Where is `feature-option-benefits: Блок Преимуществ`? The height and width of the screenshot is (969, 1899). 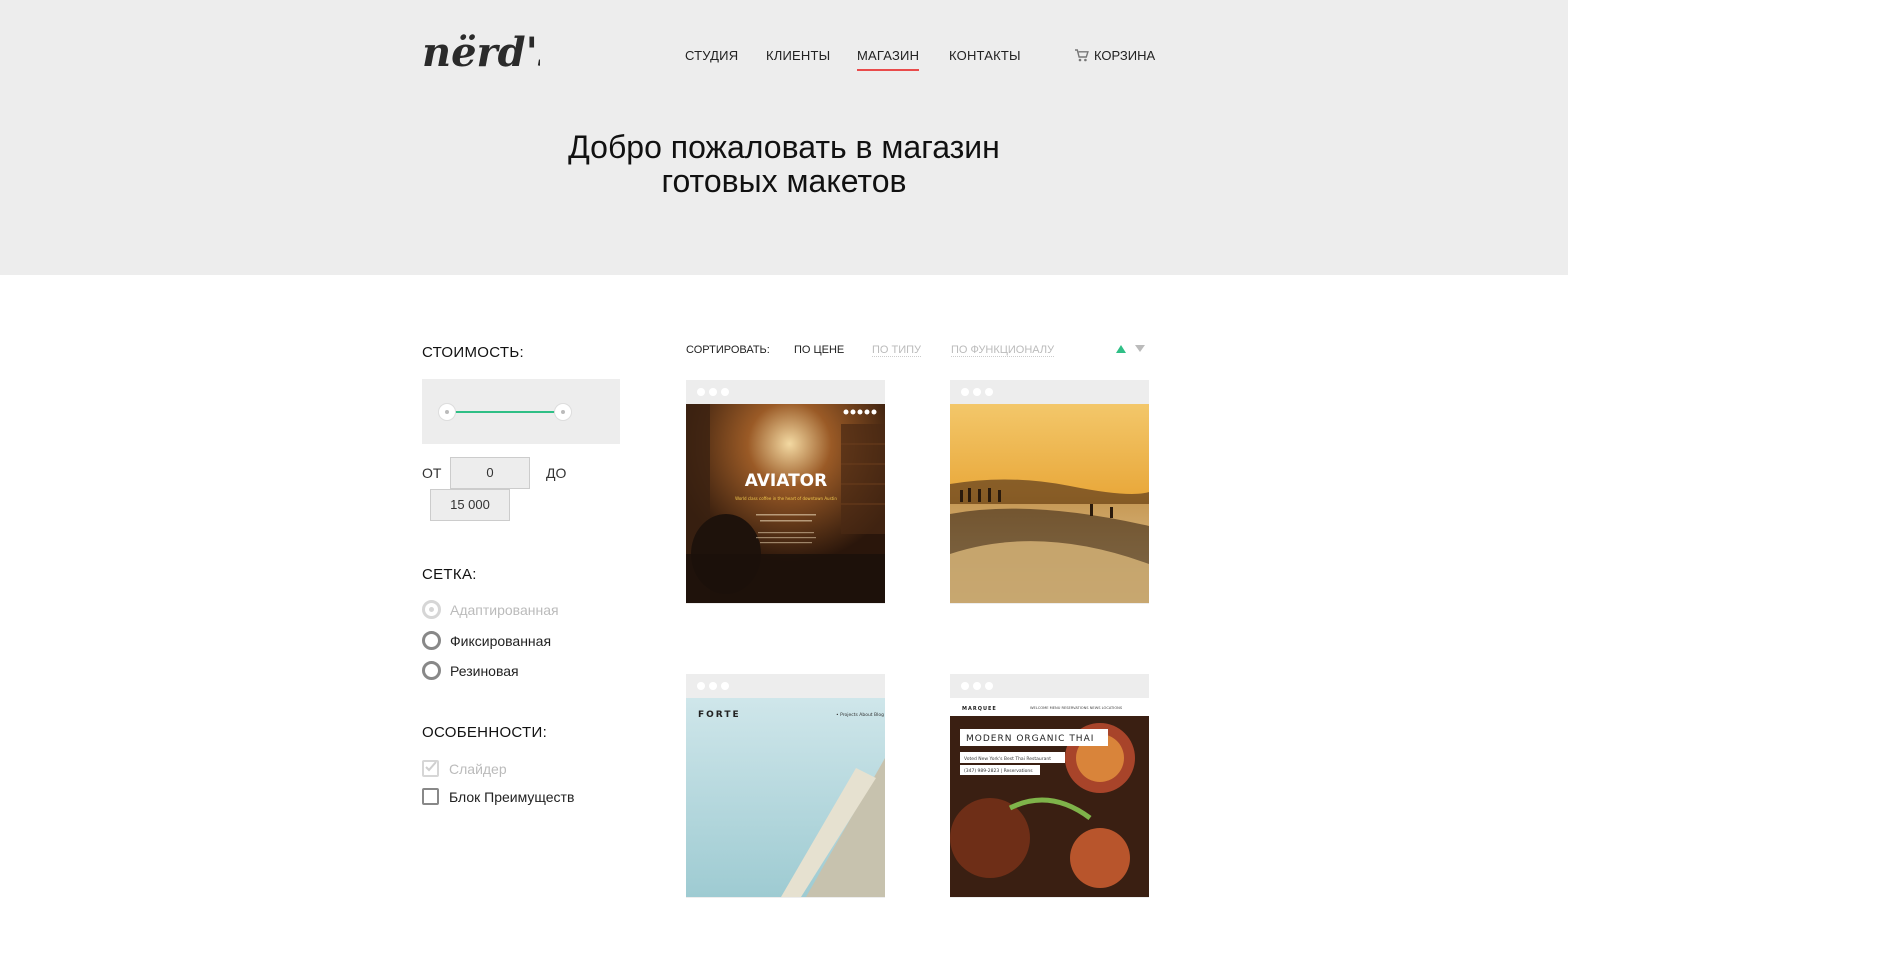
feature-option-benefits: Блок Преимуществ is located at coordinates (498, 796).